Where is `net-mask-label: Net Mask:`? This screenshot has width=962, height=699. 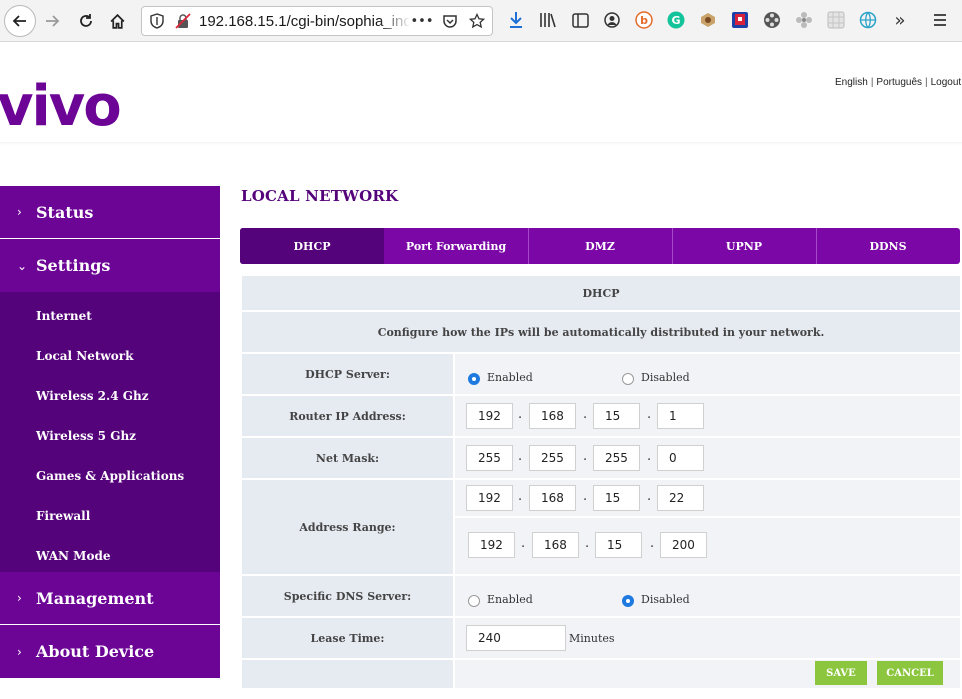
net-mask-label: Net Mask: is located at coordinates (347, 458).